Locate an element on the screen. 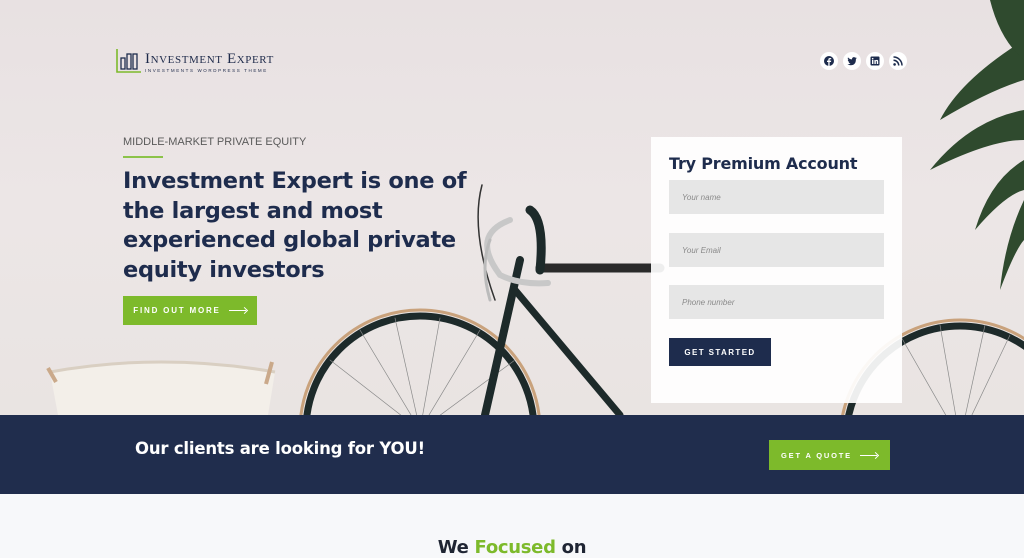  get-a-quote-button: Get a quote is located at coordinates (829, 455).